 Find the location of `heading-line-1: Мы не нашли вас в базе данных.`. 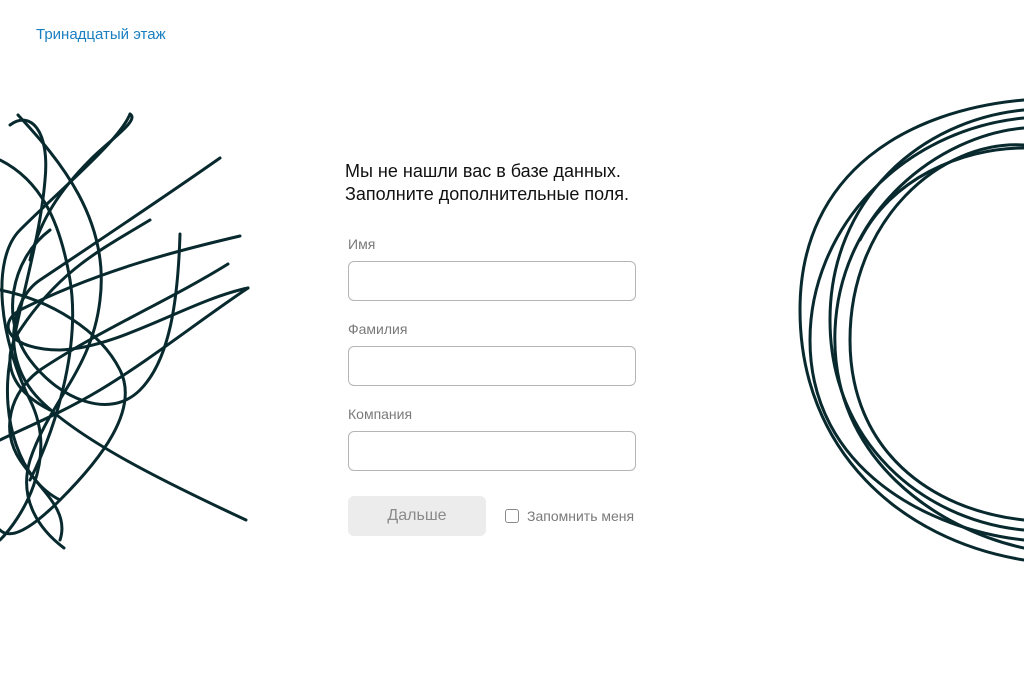

heading-line-1: Мы не нашли вас в базе данных. is located at coordinates (483, 171).